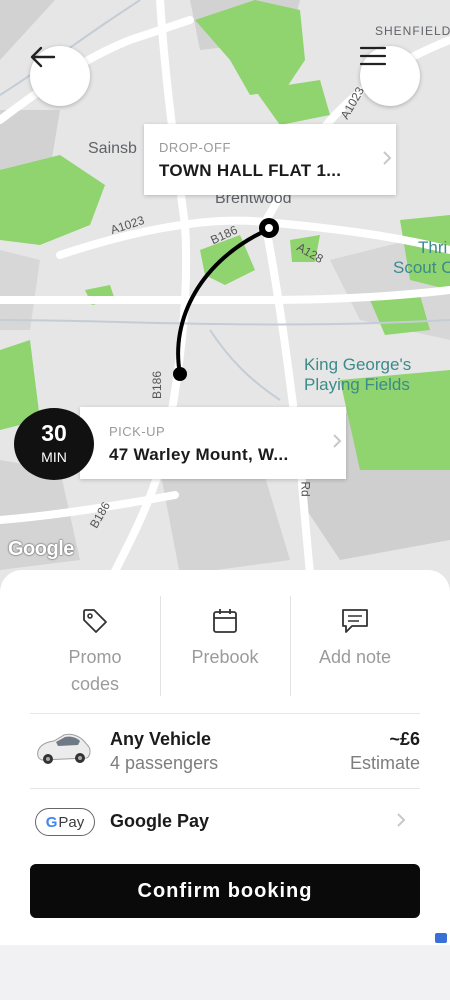 Image resolution: width=450 pixels, height=1000 pixels. Describe the element at coordinates (60, 76) in the screenshot. I see `back-button` at that location.